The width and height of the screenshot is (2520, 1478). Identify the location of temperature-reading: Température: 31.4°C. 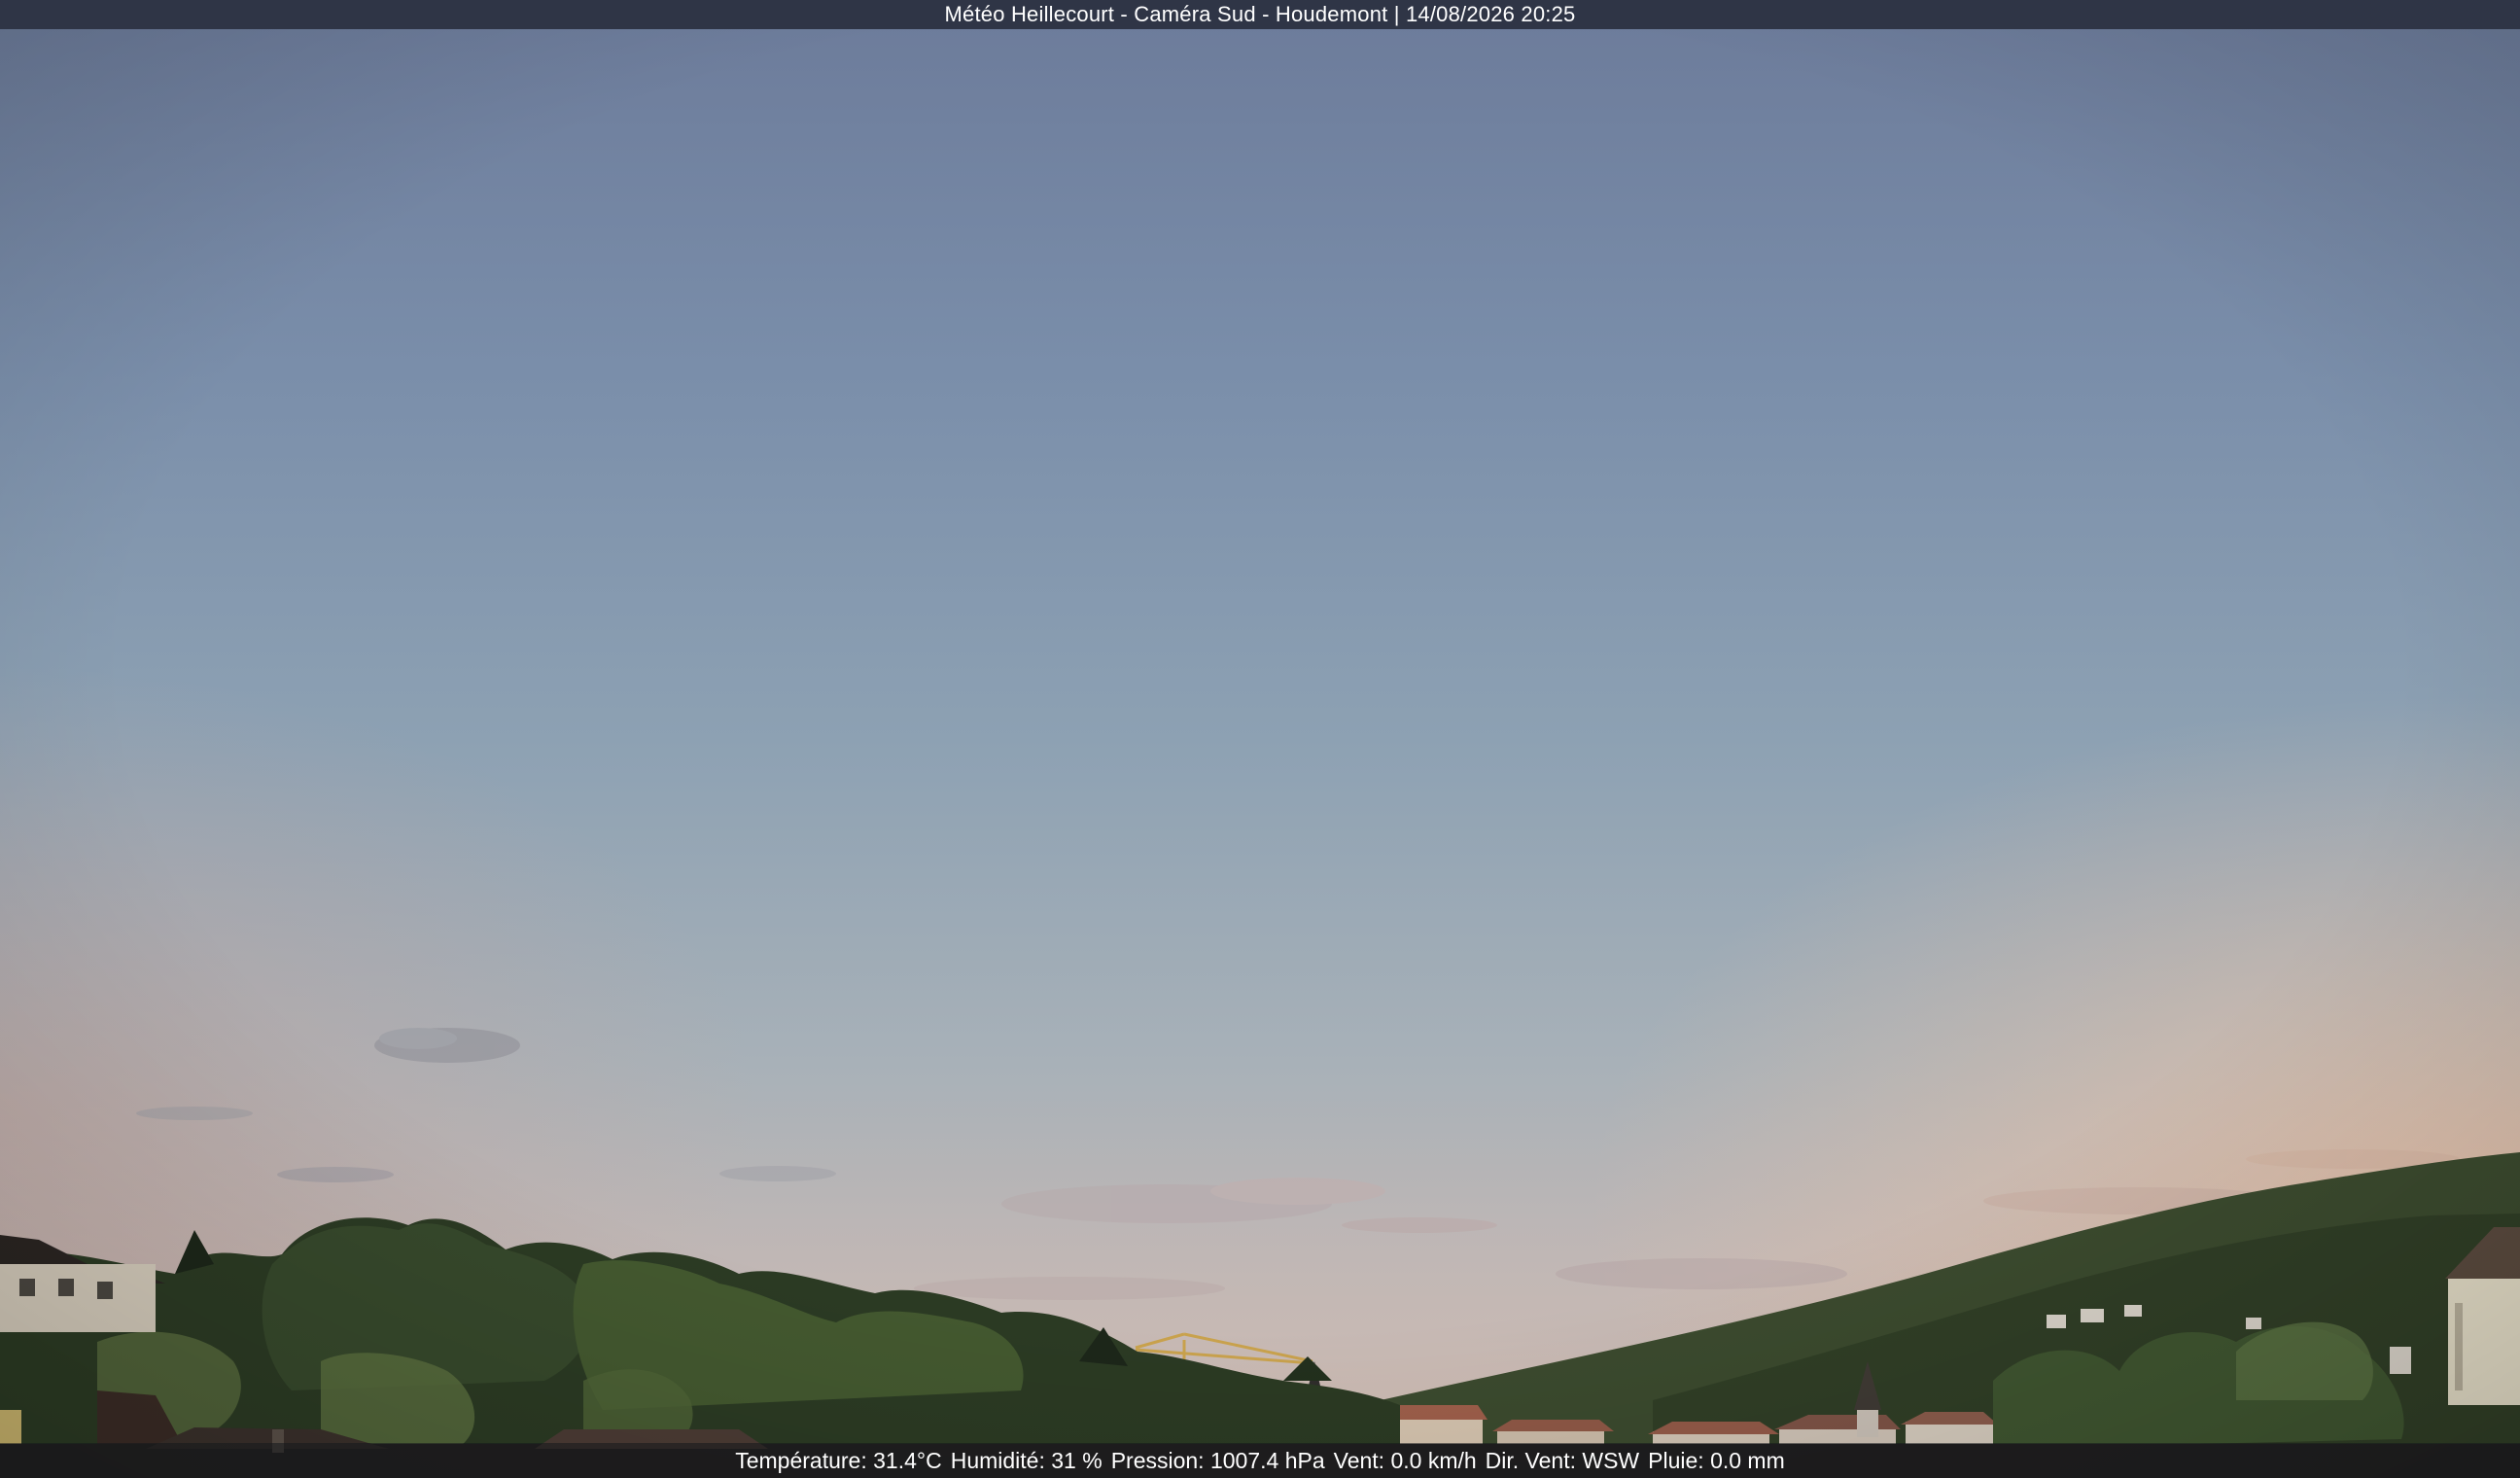
(838, 1460).